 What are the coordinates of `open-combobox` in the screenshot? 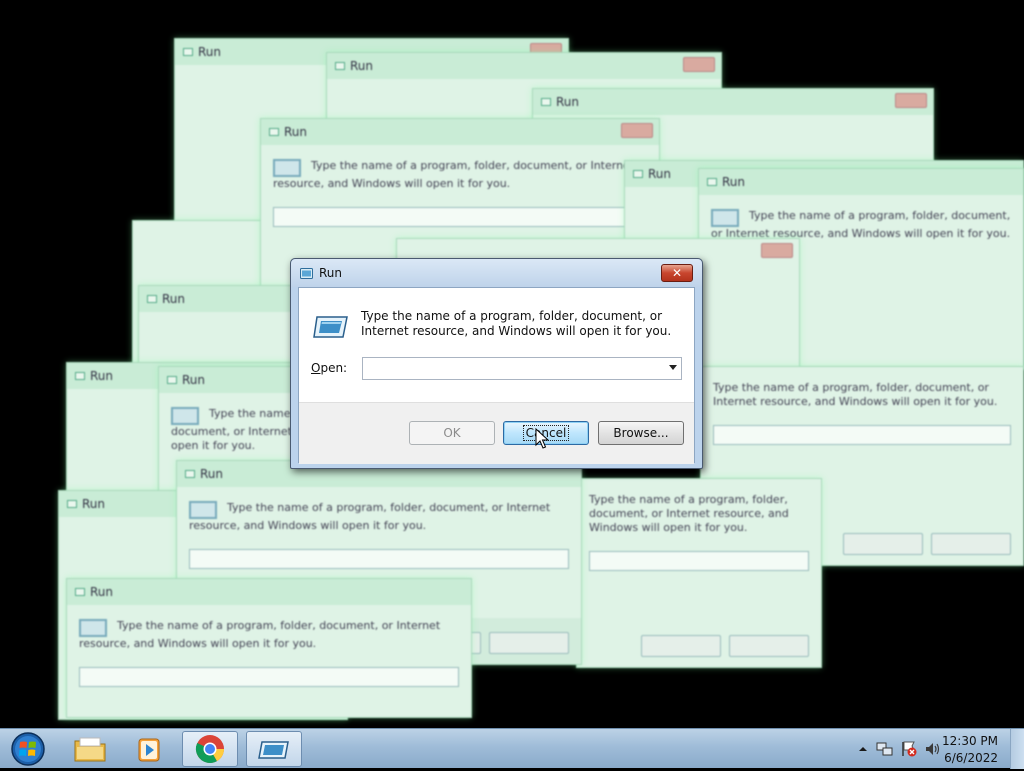 It's located at (522, 368).